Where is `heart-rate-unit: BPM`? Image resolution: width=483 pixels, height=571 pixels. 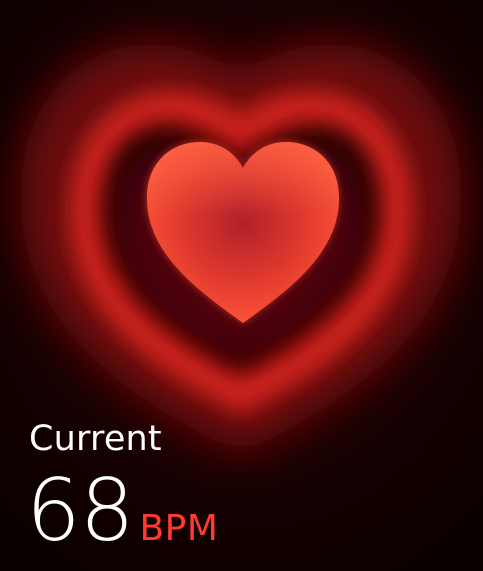 heart-rate-unit: BPM is located at coordinates (179, 528).